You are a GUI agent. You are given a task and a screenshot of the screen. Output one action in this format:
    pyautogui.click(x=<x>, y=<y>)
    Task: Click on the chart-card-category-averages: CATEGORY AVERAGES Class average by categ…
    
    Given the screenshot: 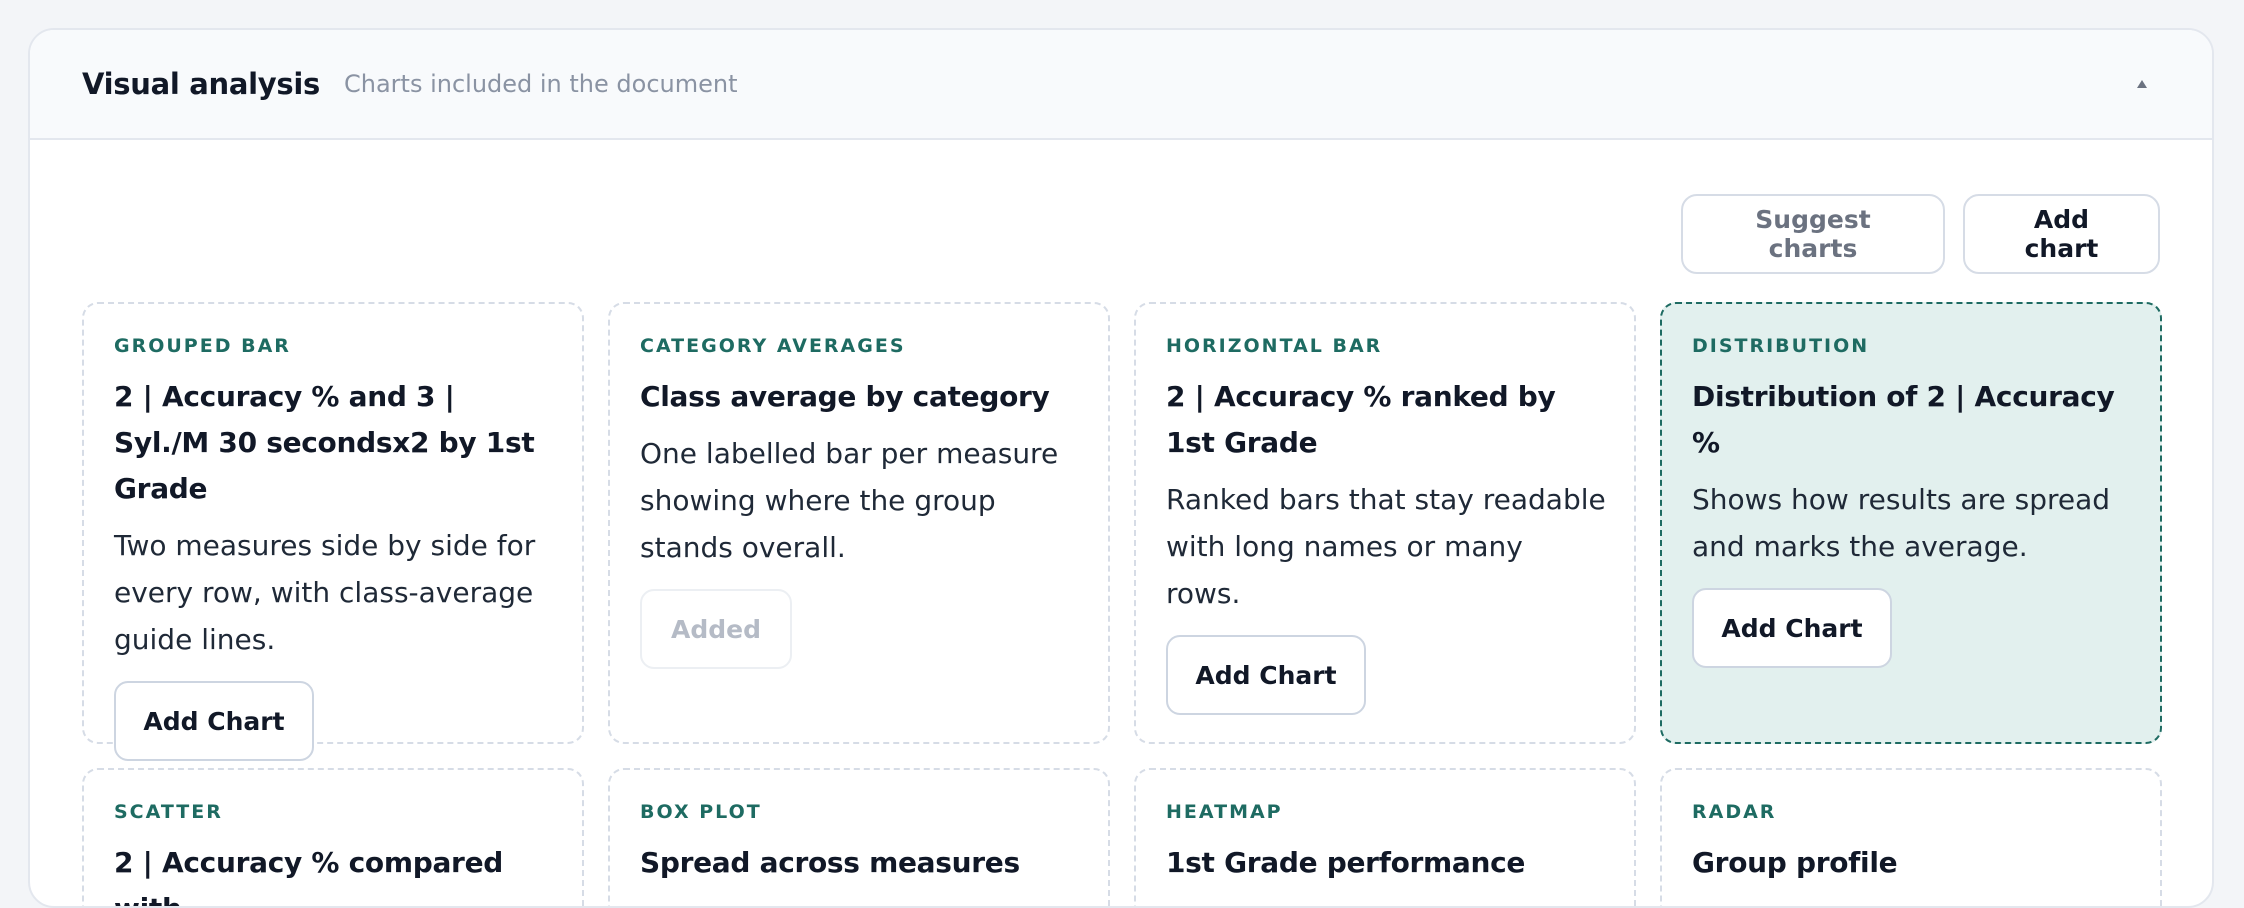 What is the action you would take?
    pyautogui.click(x=859, y=523)
    